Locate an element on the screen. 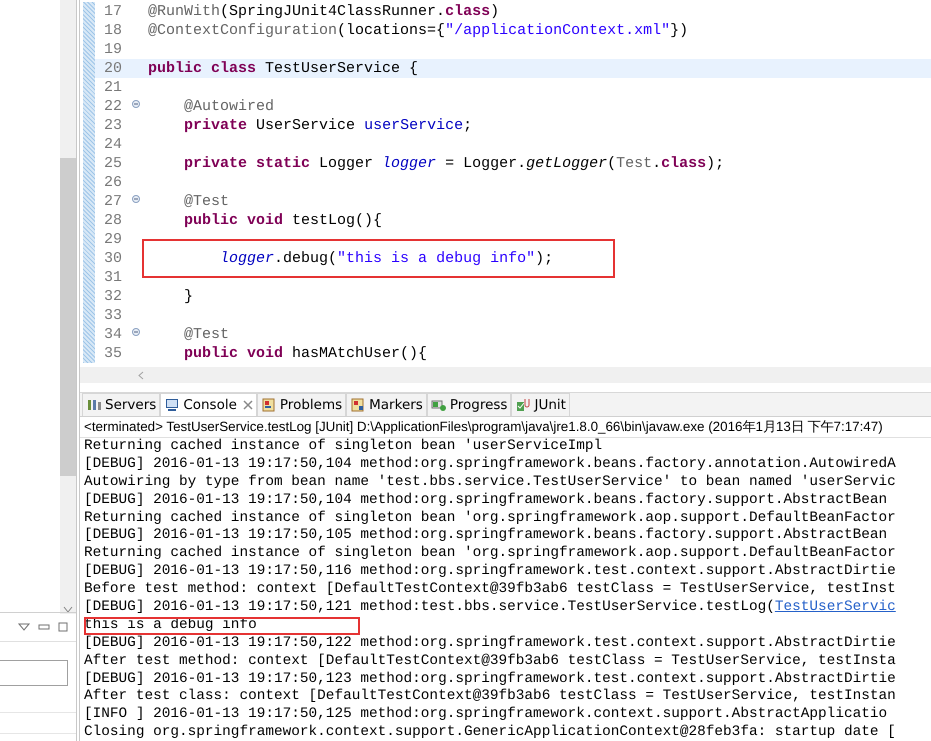 The image size is (931, 741). line-number: 32 is located at coordinates (113, 296).